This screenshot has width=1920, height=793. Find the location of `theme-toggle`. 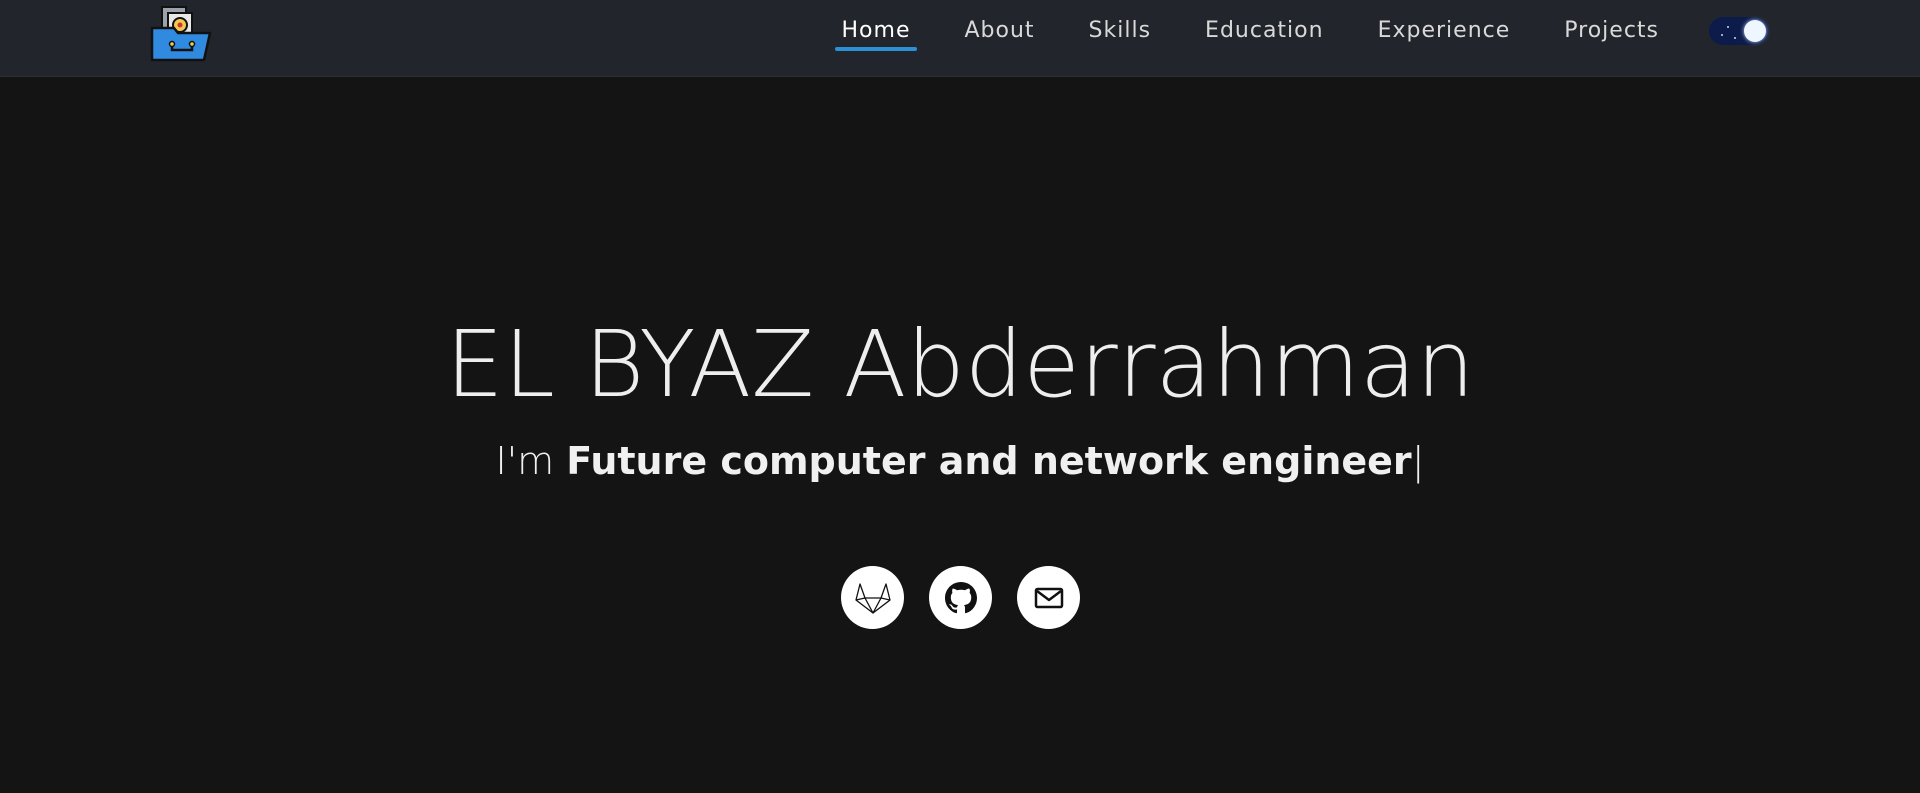

theme-toggle is located at coordinates (1739, 31).